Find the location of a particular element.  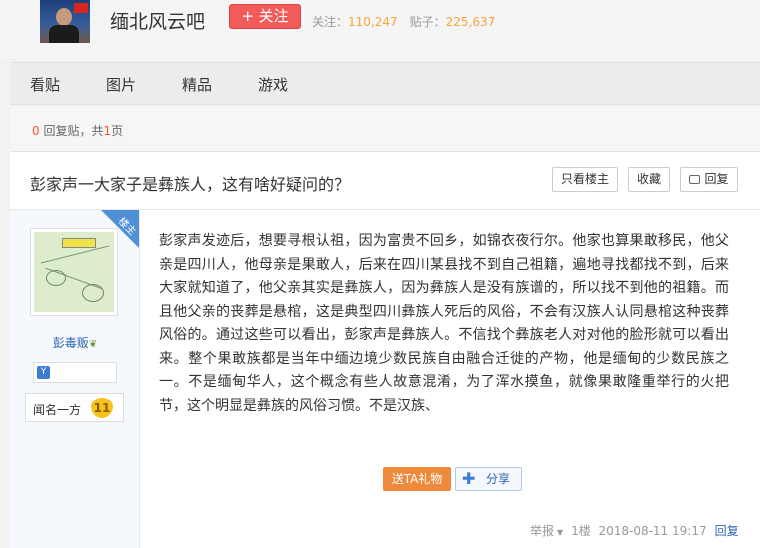

forum-name: 缅北风云吧 is located at coordinates (157, 20).